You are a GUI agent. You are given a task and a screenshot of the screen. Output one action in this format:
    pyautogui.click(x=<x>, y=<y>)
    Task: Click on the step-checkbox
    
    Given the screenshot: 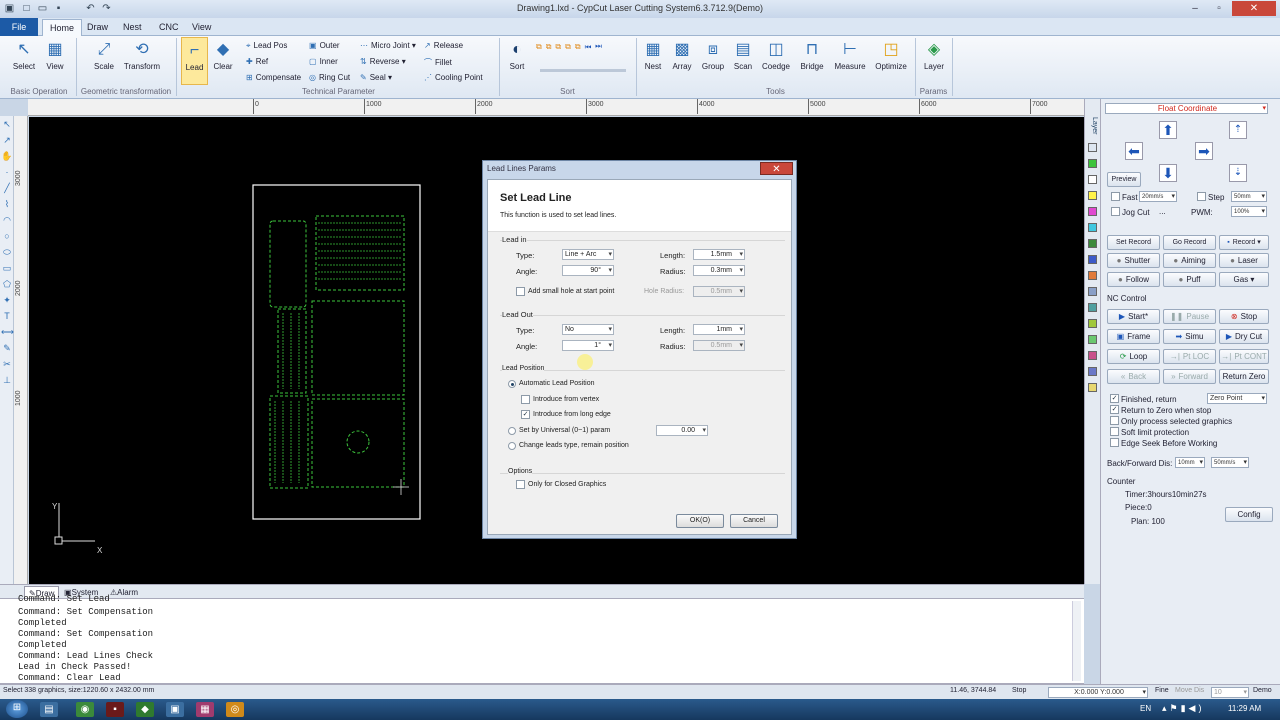 What is the action you would take?
    pyautogui.click(x=1201, y=196)
    